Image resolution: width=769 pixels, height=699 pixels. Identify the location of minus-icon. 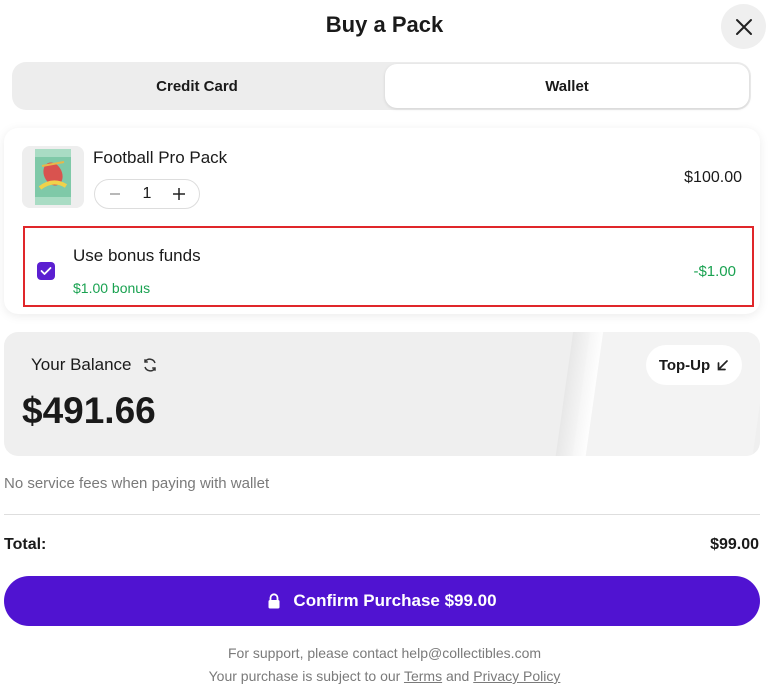
(115, 194).